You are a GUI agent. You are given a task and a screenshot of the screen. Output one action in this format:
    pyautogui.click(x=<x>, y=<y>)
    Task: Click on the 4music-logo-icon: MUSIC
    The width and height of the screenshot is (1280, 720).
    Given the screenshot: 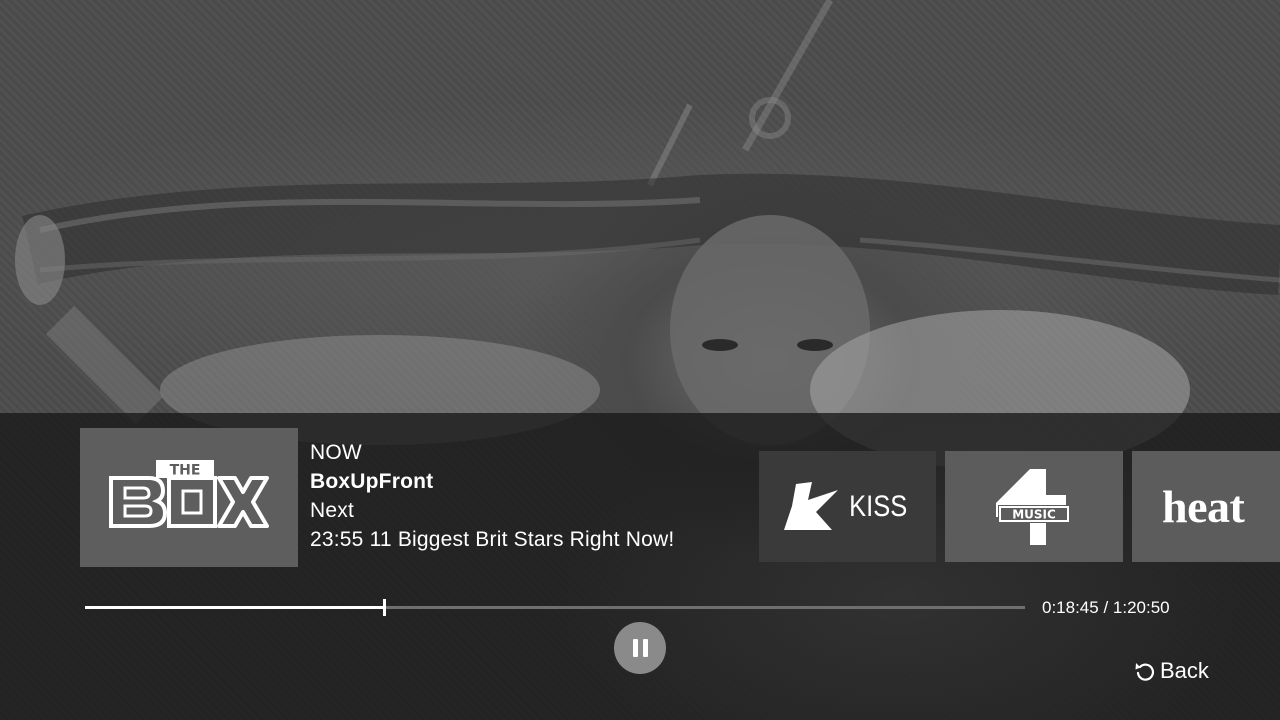 What is the action you would take?
    pyautogui.click(x=1033, y=506)
    